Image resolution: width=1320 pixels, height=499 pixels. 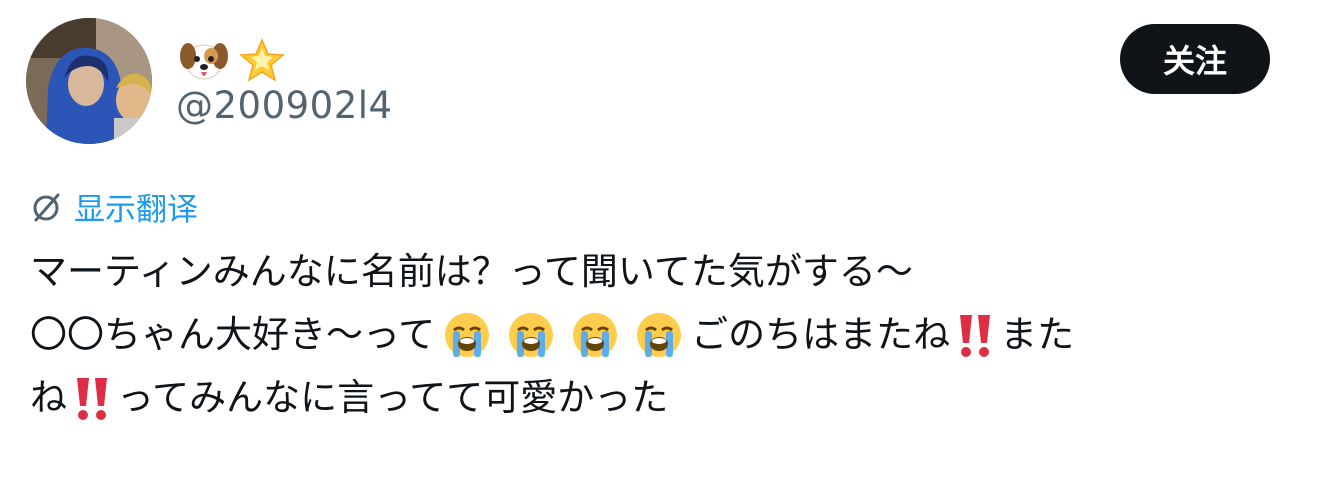 I want to click on tweet-line-3: ね ってみんなに言ってて可愛かった, so click(x=650, y=397).